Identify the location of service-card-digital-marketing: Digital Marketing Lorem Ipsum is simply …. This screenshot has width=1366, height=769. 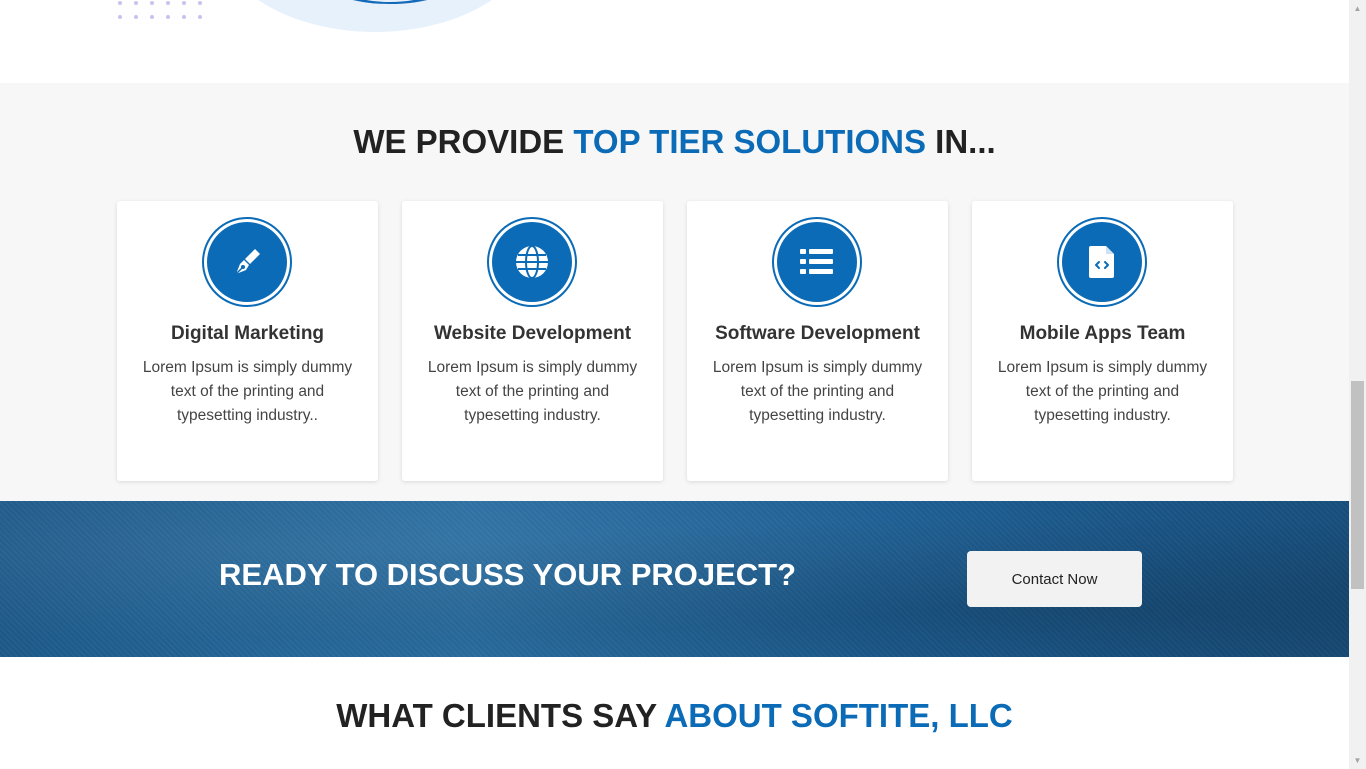
(247, 341).